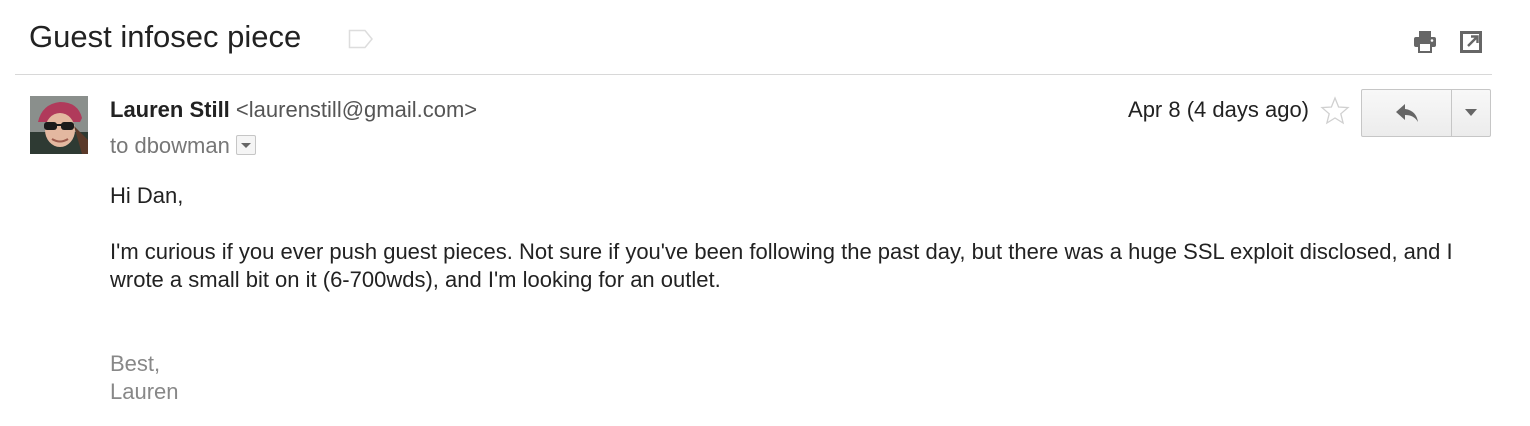  What do you see at coordinates (165, 36) in the screenshot?
I see `thread-subject: Guest infosec piece` at bounding box center [165, 36].